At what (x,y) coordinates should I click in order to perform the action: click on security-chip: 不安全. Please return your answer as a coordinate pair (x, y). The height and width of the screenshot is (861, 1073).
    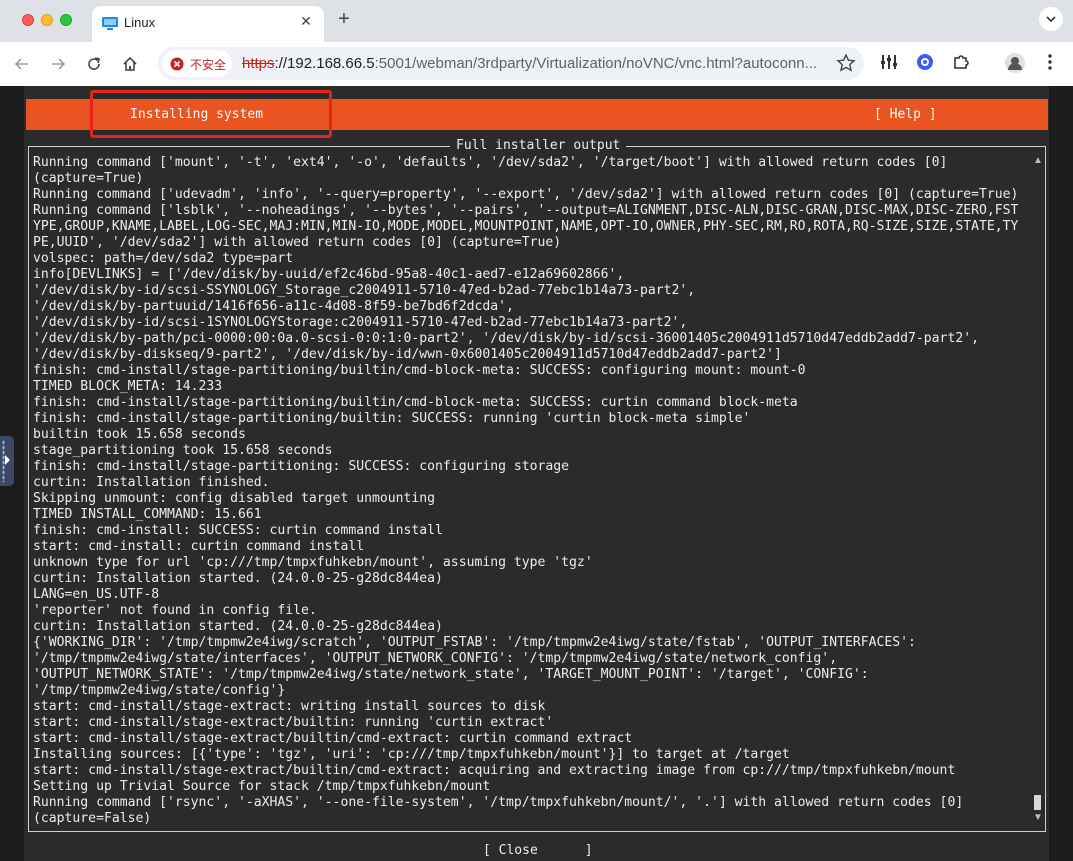
    Looking at the image, I should click on (197, 63).